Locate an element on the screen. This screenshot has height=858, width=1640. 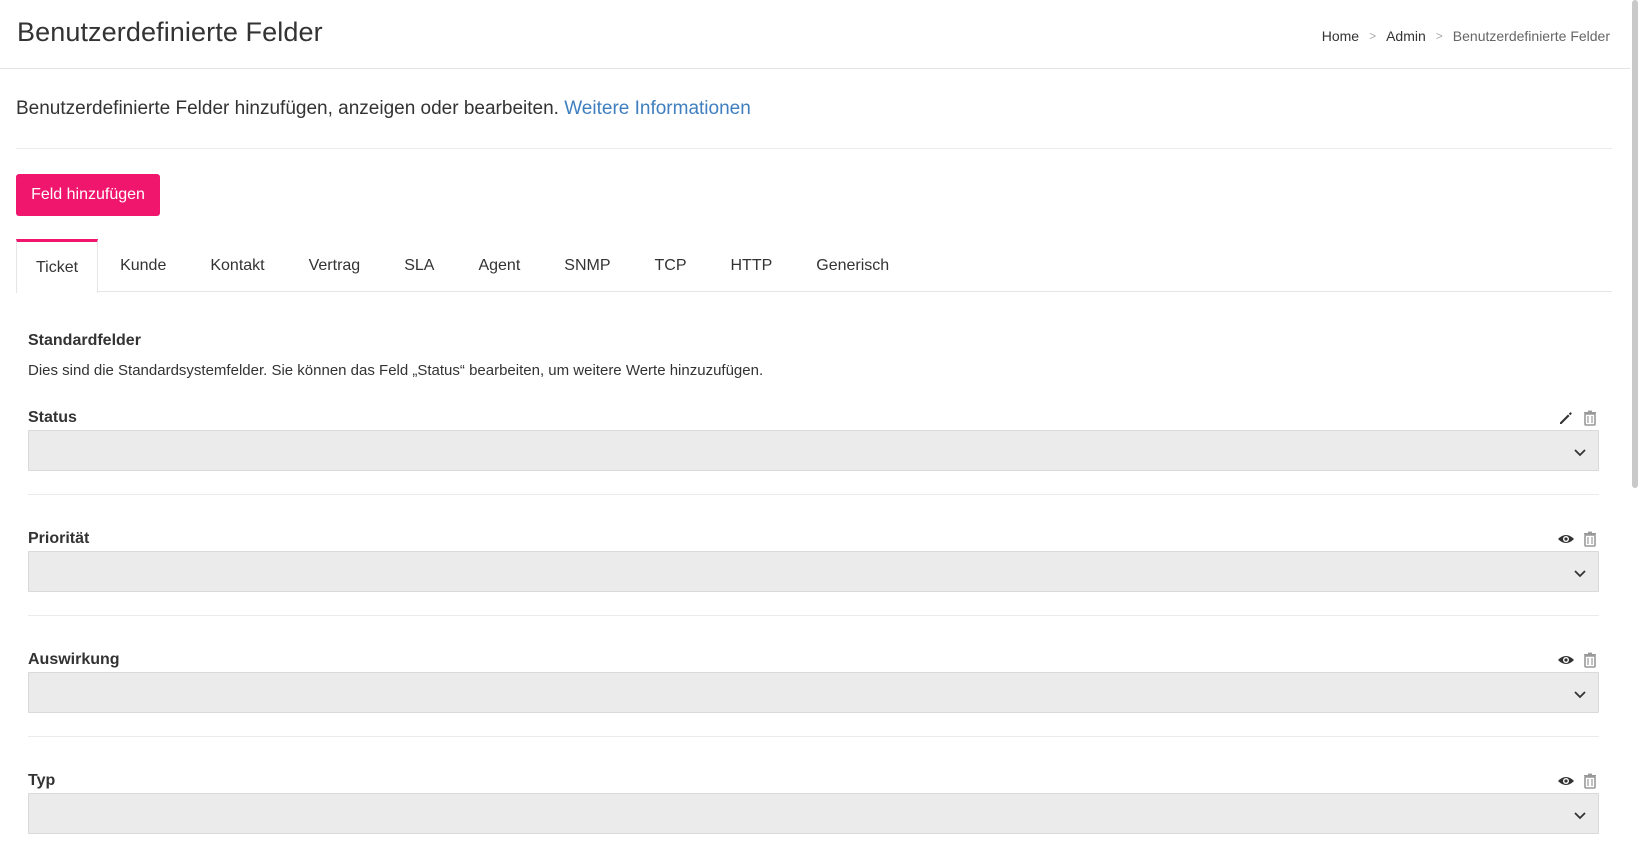
field-status: Status is located at coordinates (813, 452).